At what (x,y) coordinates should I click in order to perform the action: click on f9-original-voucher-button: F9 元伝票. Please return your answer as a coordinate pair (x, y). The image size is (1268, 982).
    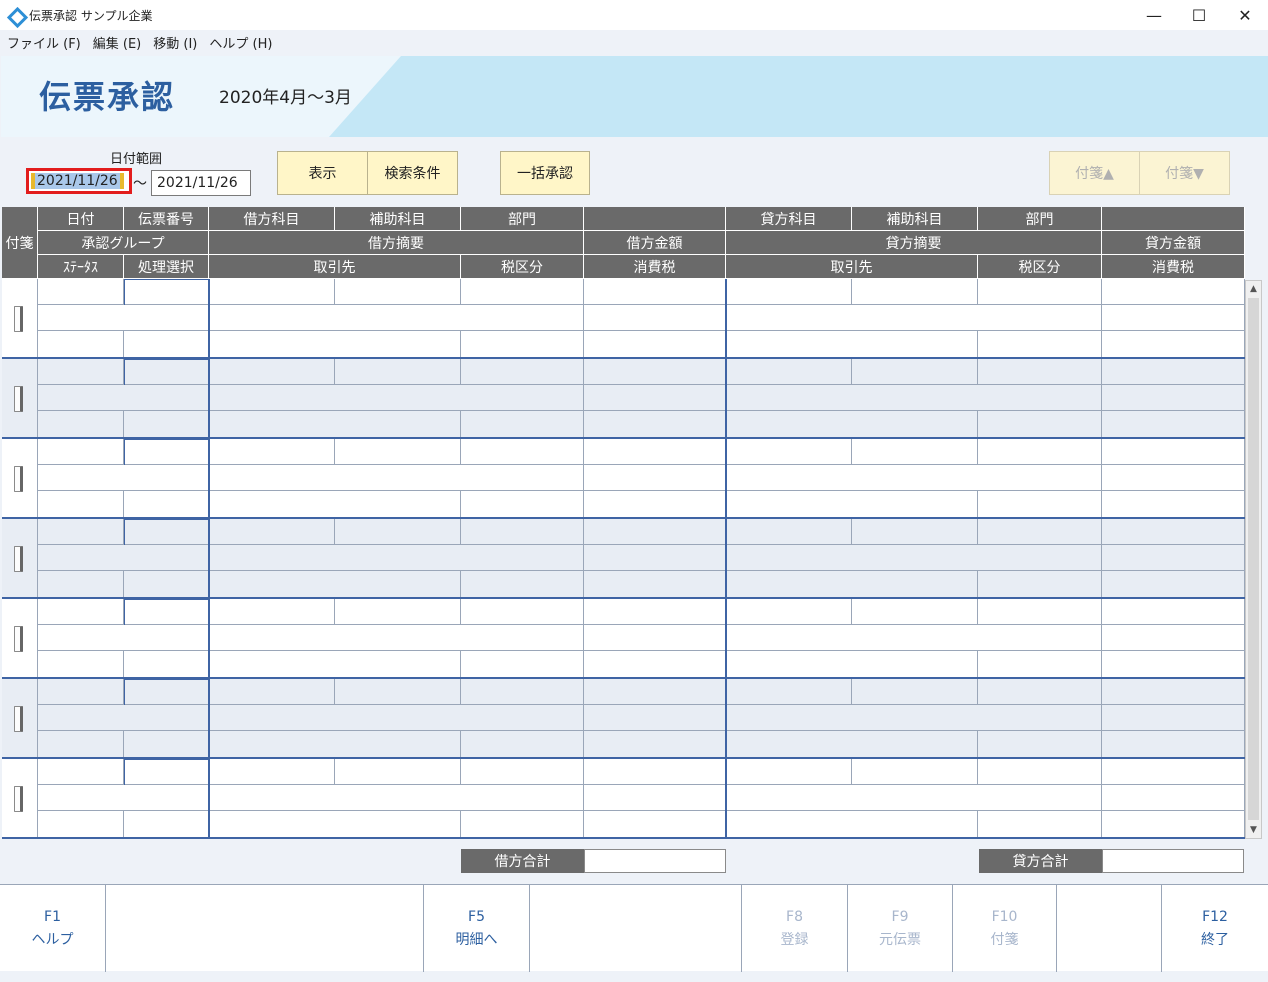
    Looking at the image, I should click on (900, 928).